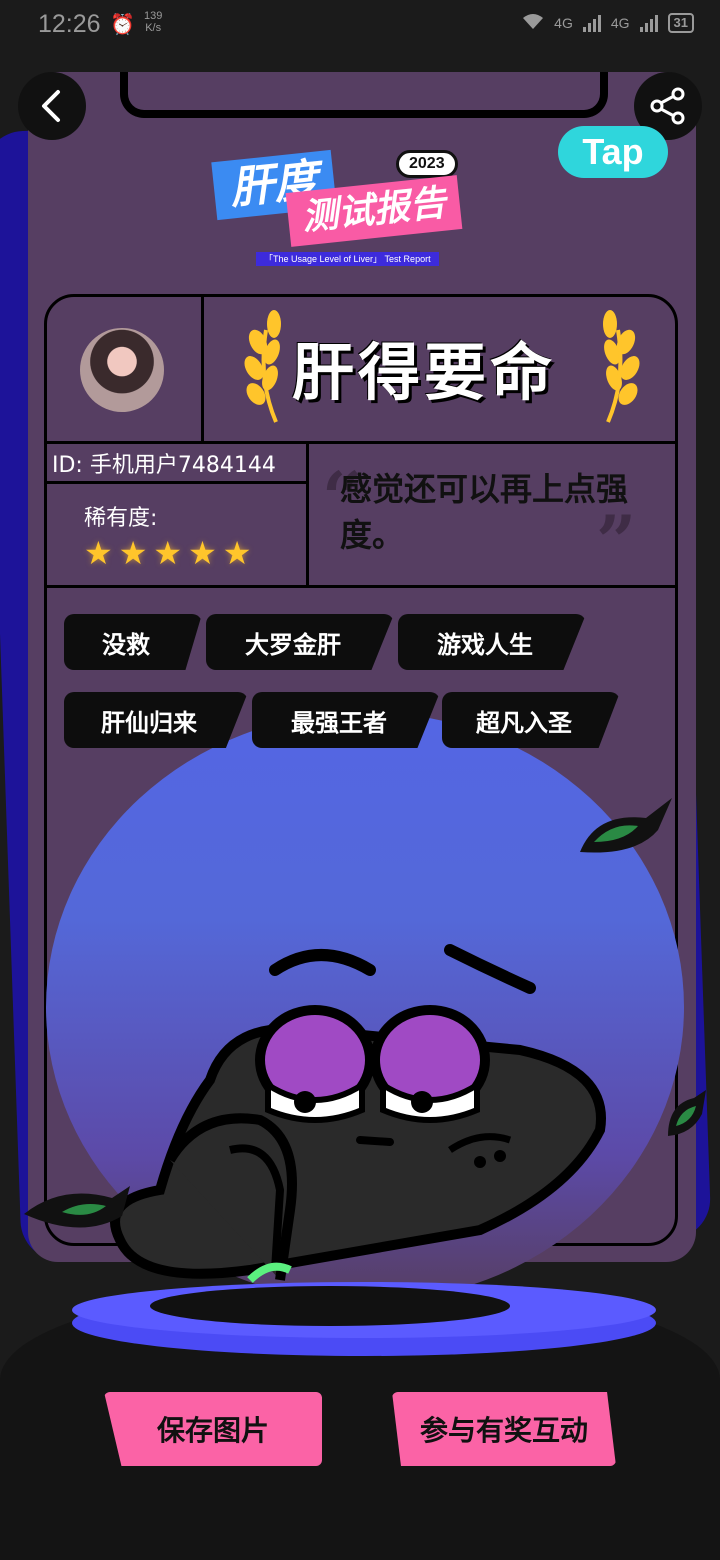 Image resolution: width=720 pixels, height=1560 pixels. What do you see at coordinates (122, 370) in the screenshot?
I see `avatar` at bounding box center [122, 370].